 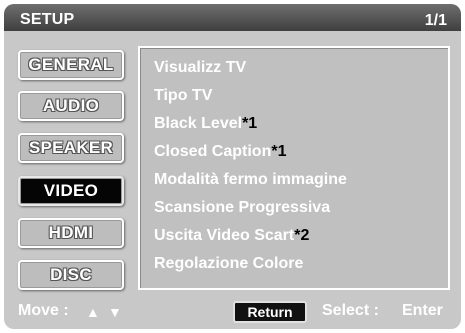 I want to click on tab-label: AUDIO, so click(x=71, y=105).